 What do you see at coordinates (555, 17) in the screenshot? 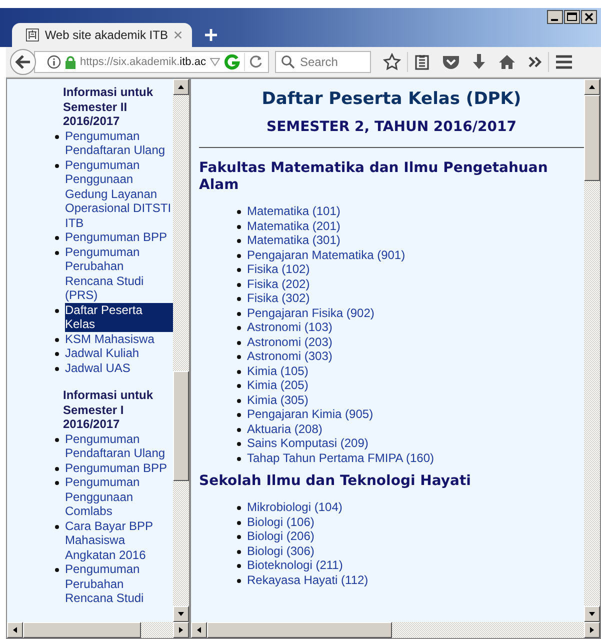
I see `minimize-icon` at bounding box center [555, 17].